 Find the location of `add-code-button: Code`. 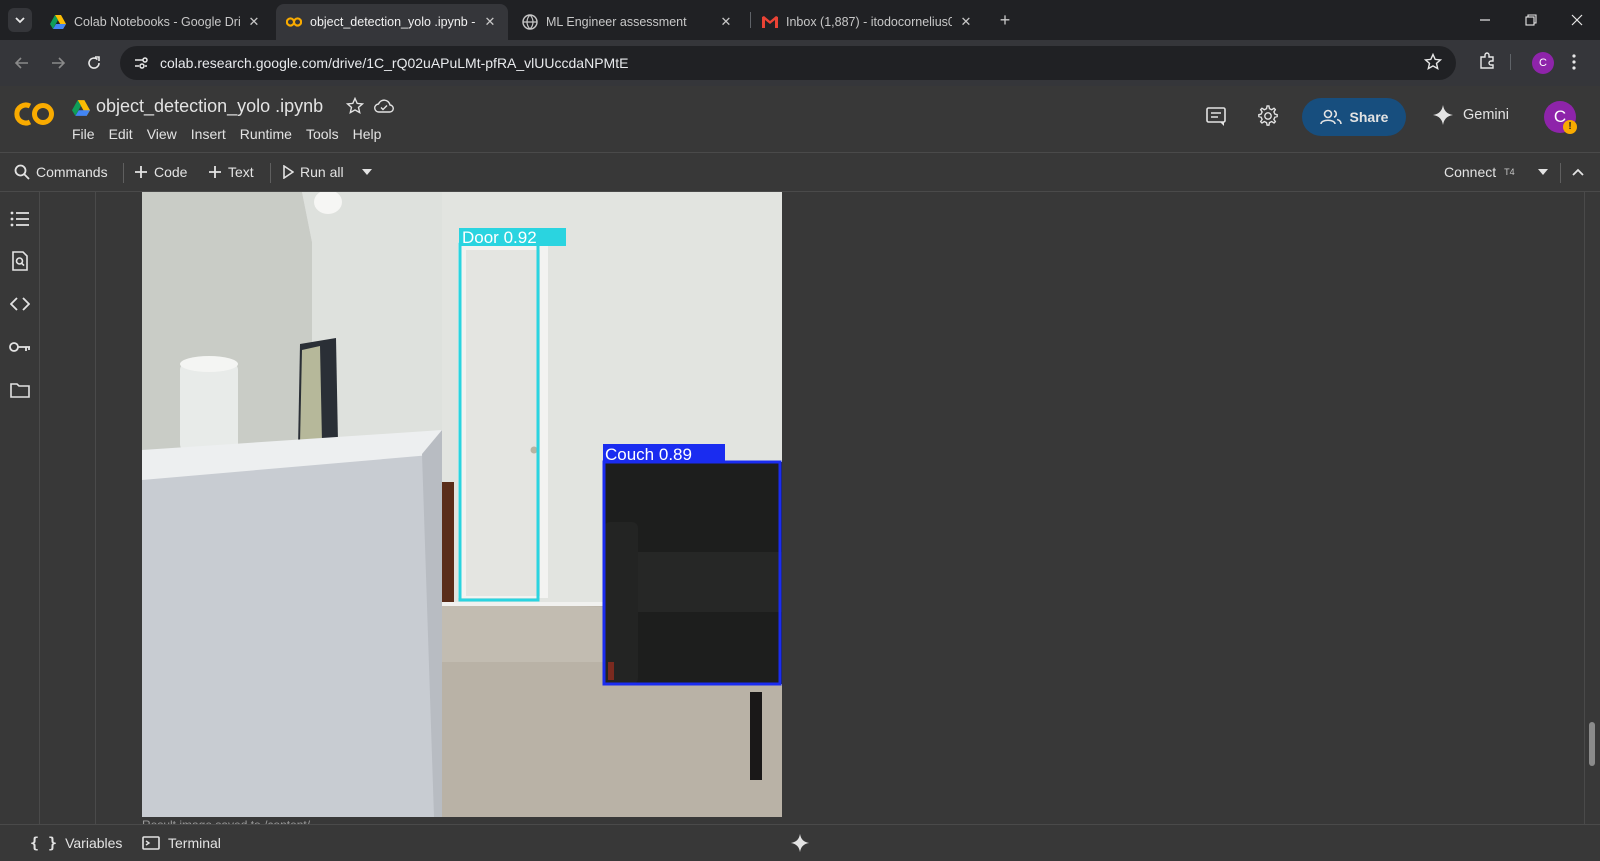

add-code-button: Code is located at coordinates (160, 172).